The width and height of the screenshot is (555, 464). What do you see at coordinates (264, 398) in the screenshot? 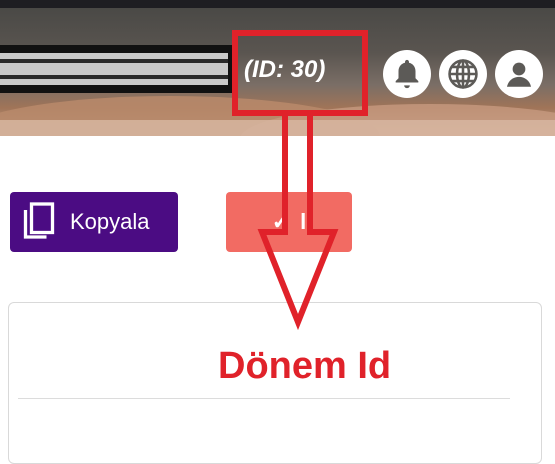
I see `card-divider` at bounding box center [264, 398].